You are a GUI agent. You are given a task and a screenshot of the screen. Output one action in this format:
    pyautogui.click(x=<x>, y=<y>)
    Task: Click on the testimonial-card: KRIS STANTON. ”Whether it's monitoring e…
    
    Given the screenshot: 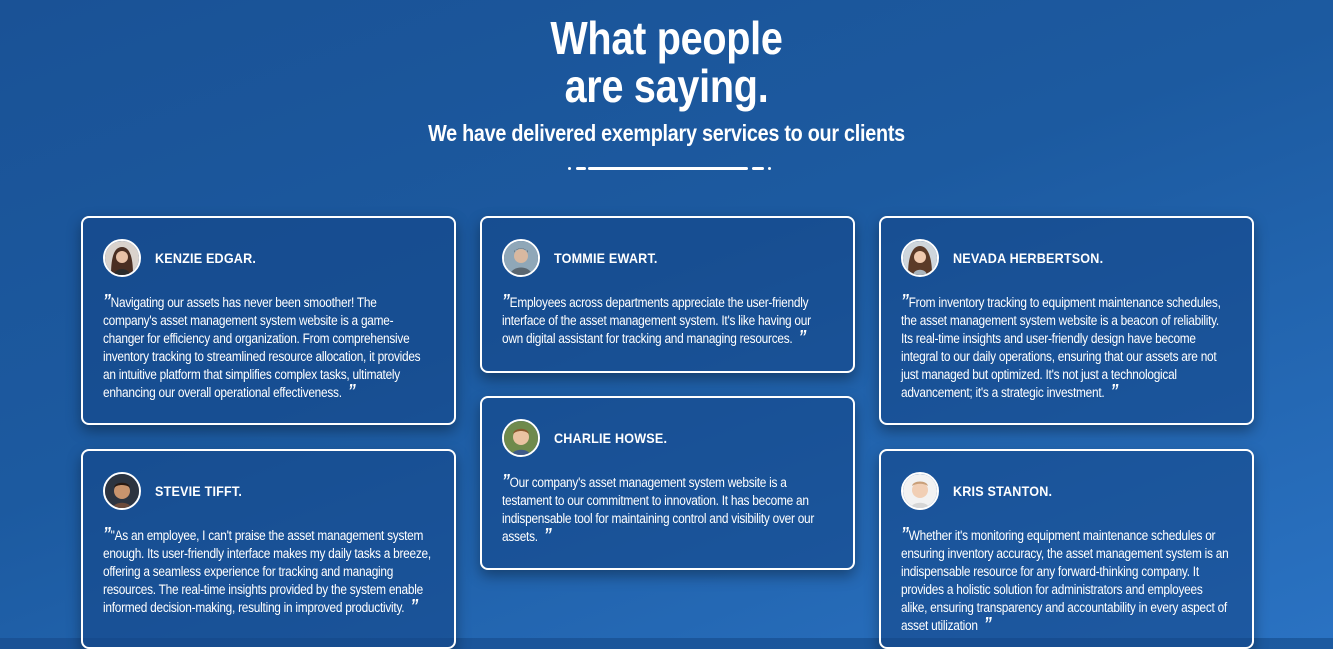 What is the action you would take?
    pyautogui.click(x=1066, y=549)
    